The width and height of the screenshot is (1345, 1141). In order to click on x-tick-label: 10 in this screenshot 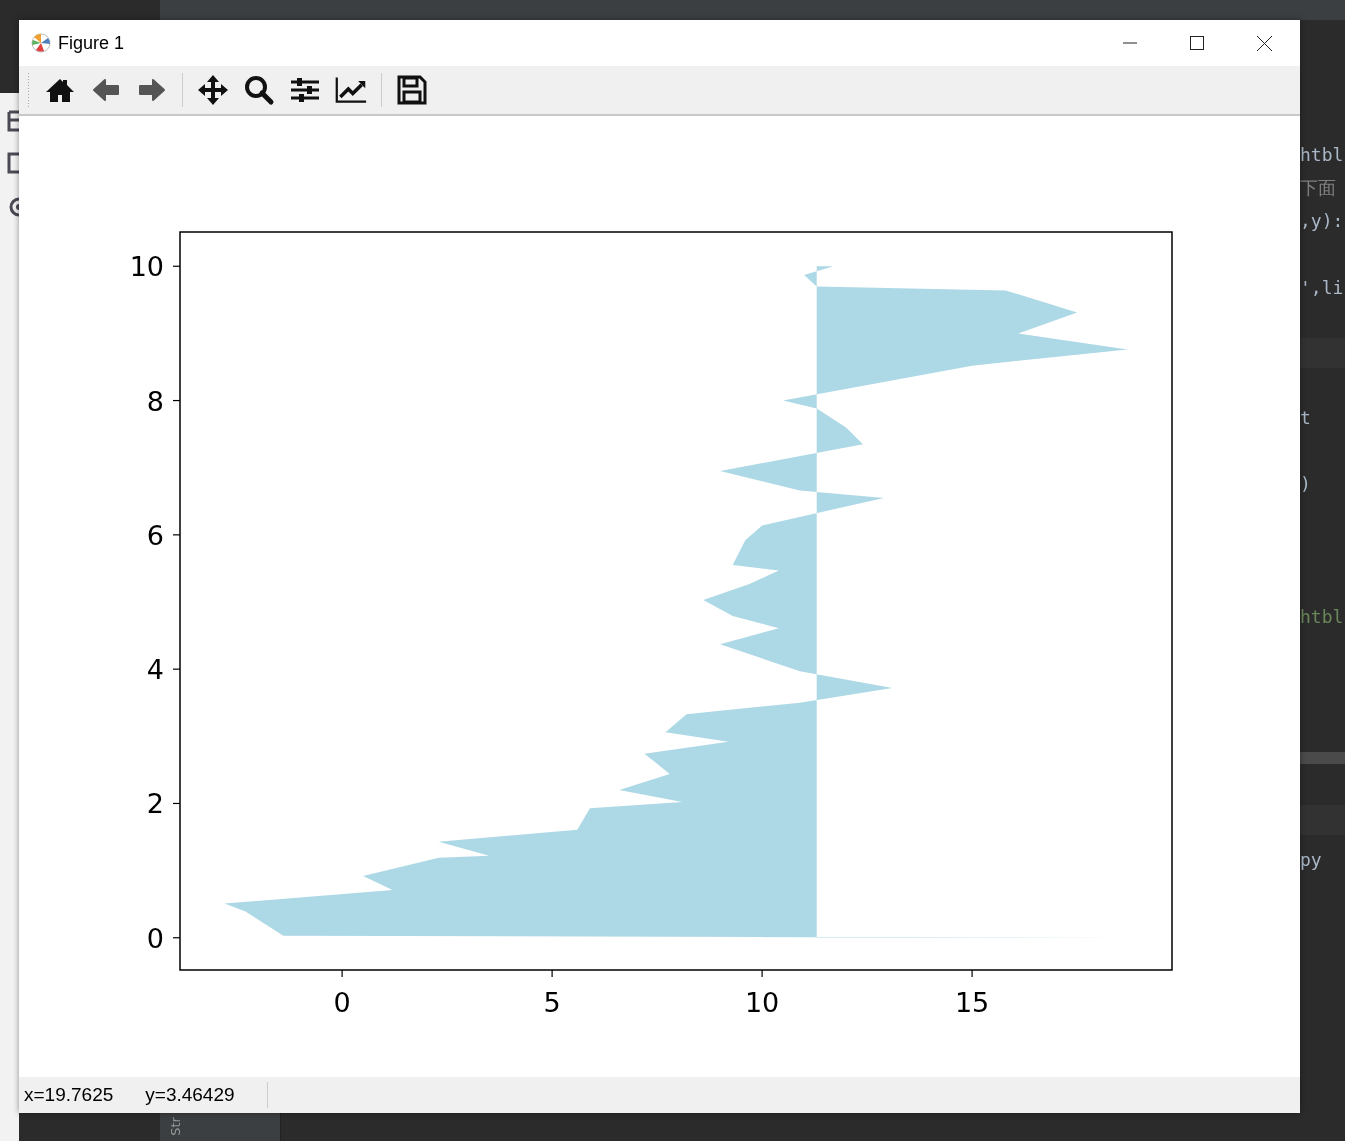, I will do `click(762, 1002)`.